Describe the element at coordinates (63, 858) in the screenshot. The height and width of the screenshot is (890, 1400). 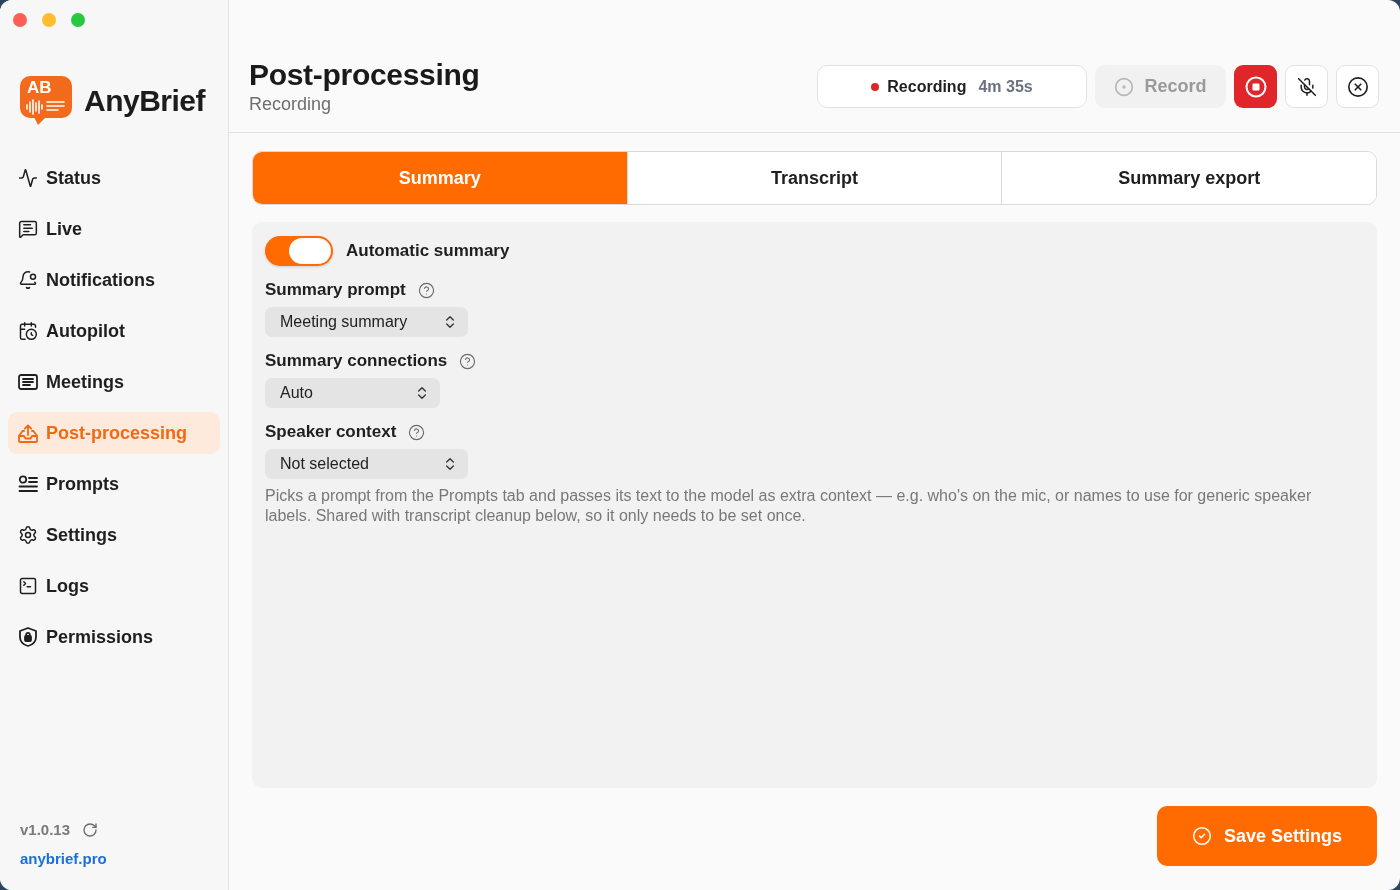
I see `website-link: anybrief.pro` at that location.